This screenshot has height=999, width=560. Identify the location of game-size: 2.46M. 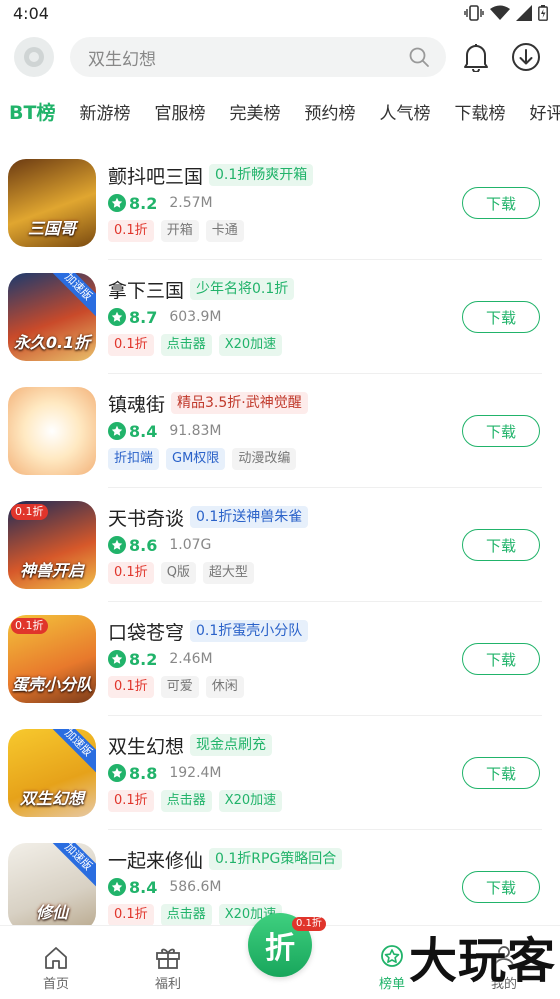
(191, 659).